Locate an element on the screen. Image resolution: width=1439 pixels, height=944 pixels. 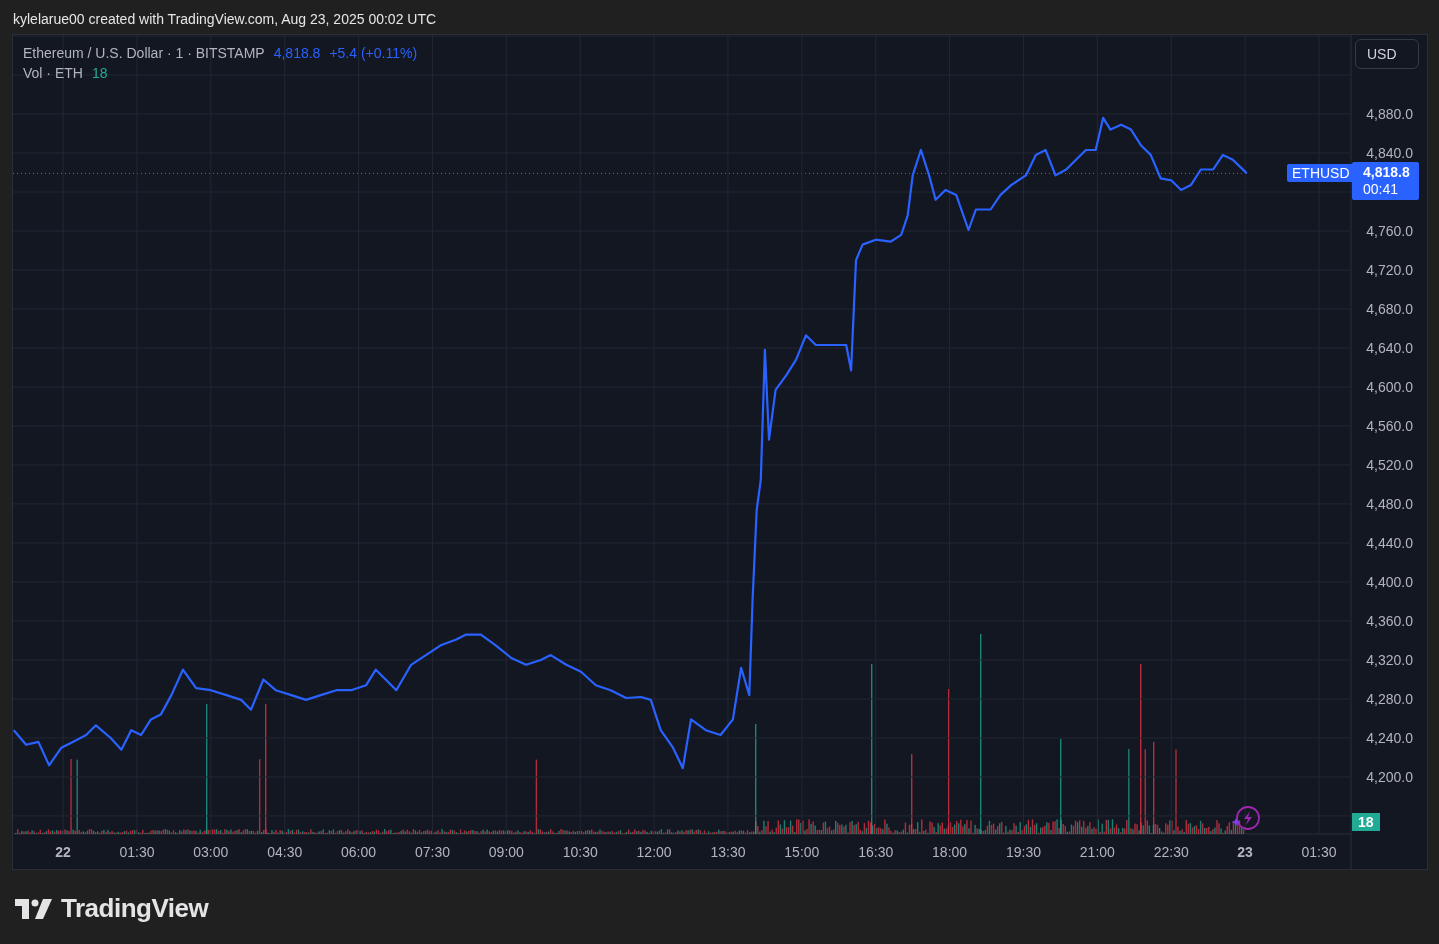
price-axis-label: 4,280.0 is located at coordinates (1389, 698).